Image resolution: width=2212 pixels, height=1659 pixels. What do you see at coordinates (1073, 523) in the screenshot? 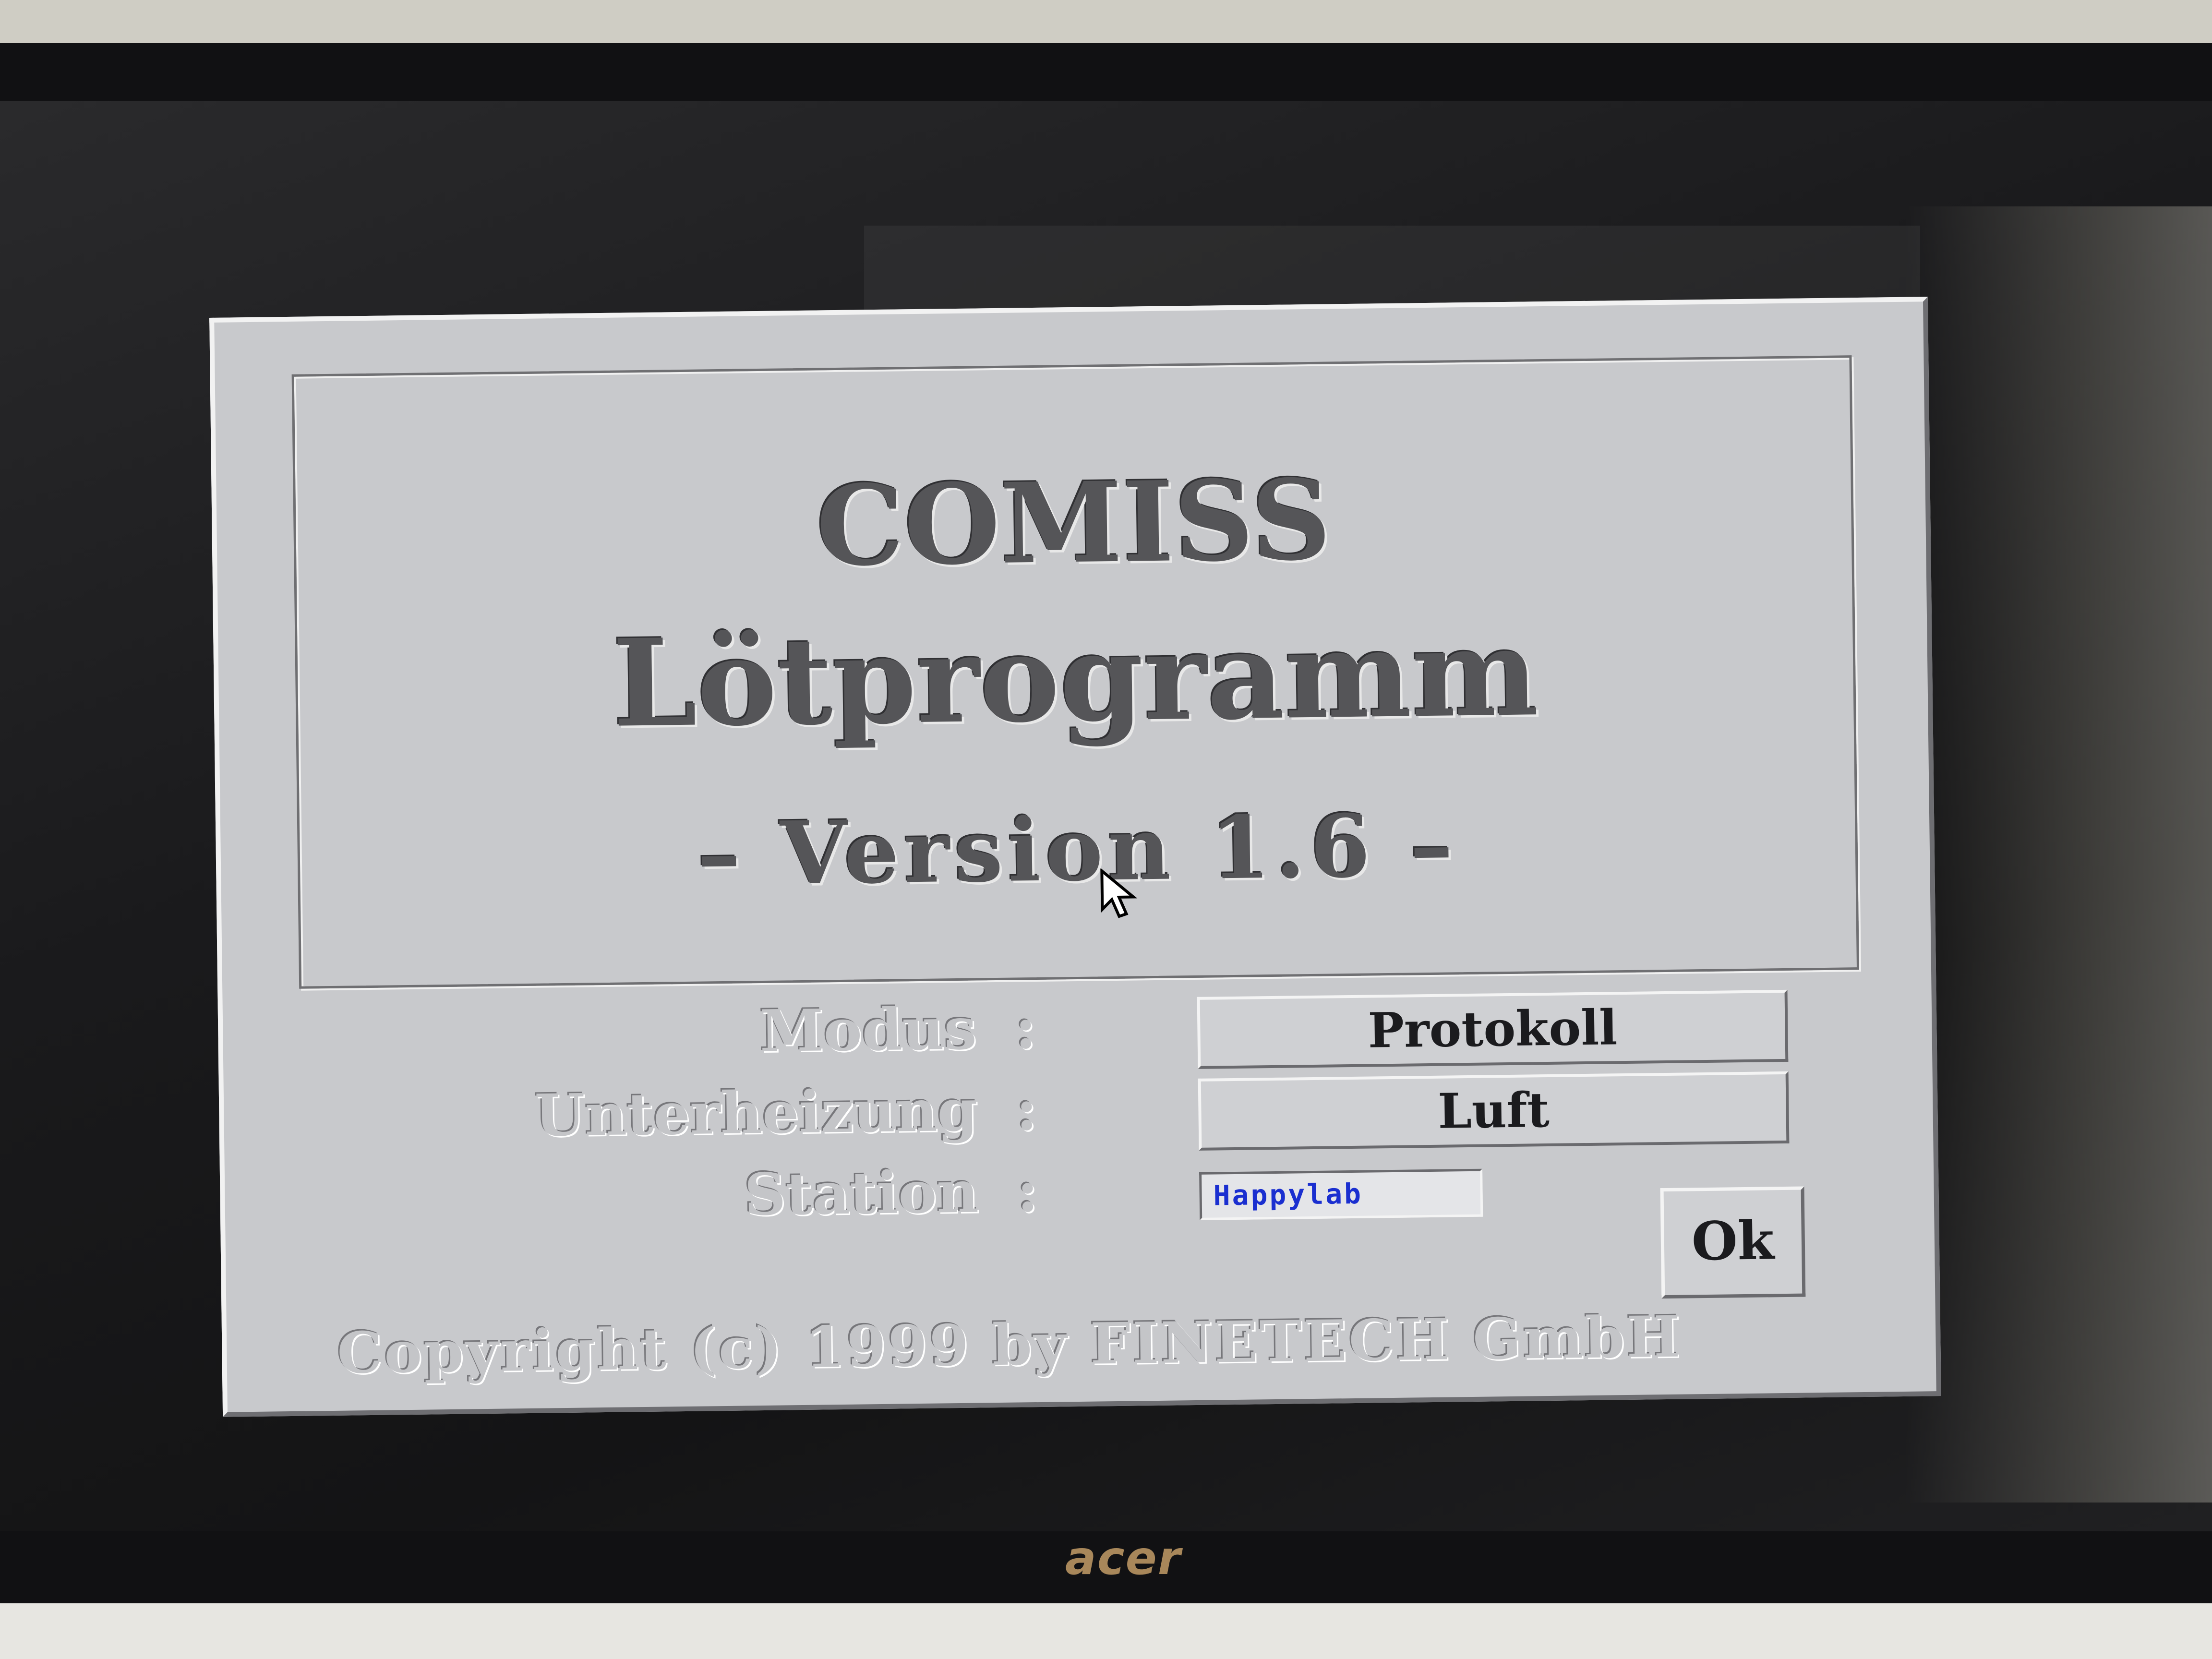
I see `app-name: COMISS` at bounding box center [1073, 523].